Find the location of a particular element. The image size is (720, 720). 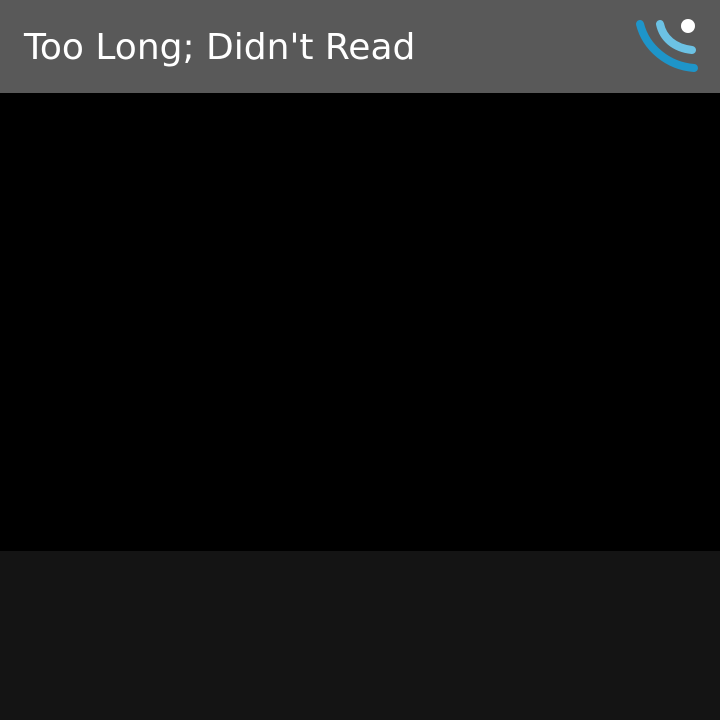

page-title: Too Long; Didn't Read is located at coordinates (220, 47).